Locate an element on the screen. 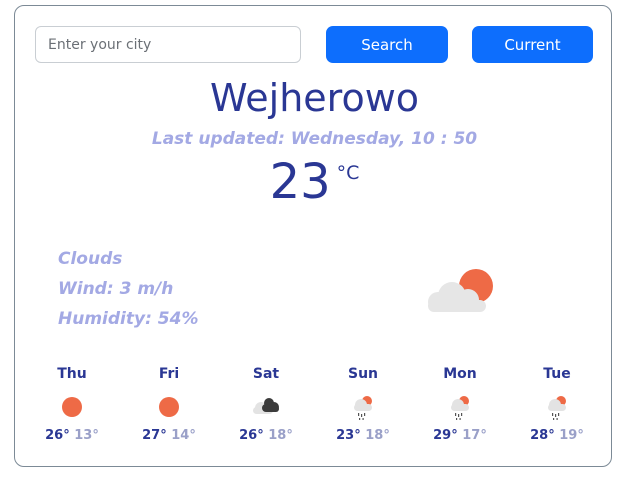 The height and width of the screenshot is (482, 629). wind-speed: Wind: 3 m/h is located at coordinates (116, 289).